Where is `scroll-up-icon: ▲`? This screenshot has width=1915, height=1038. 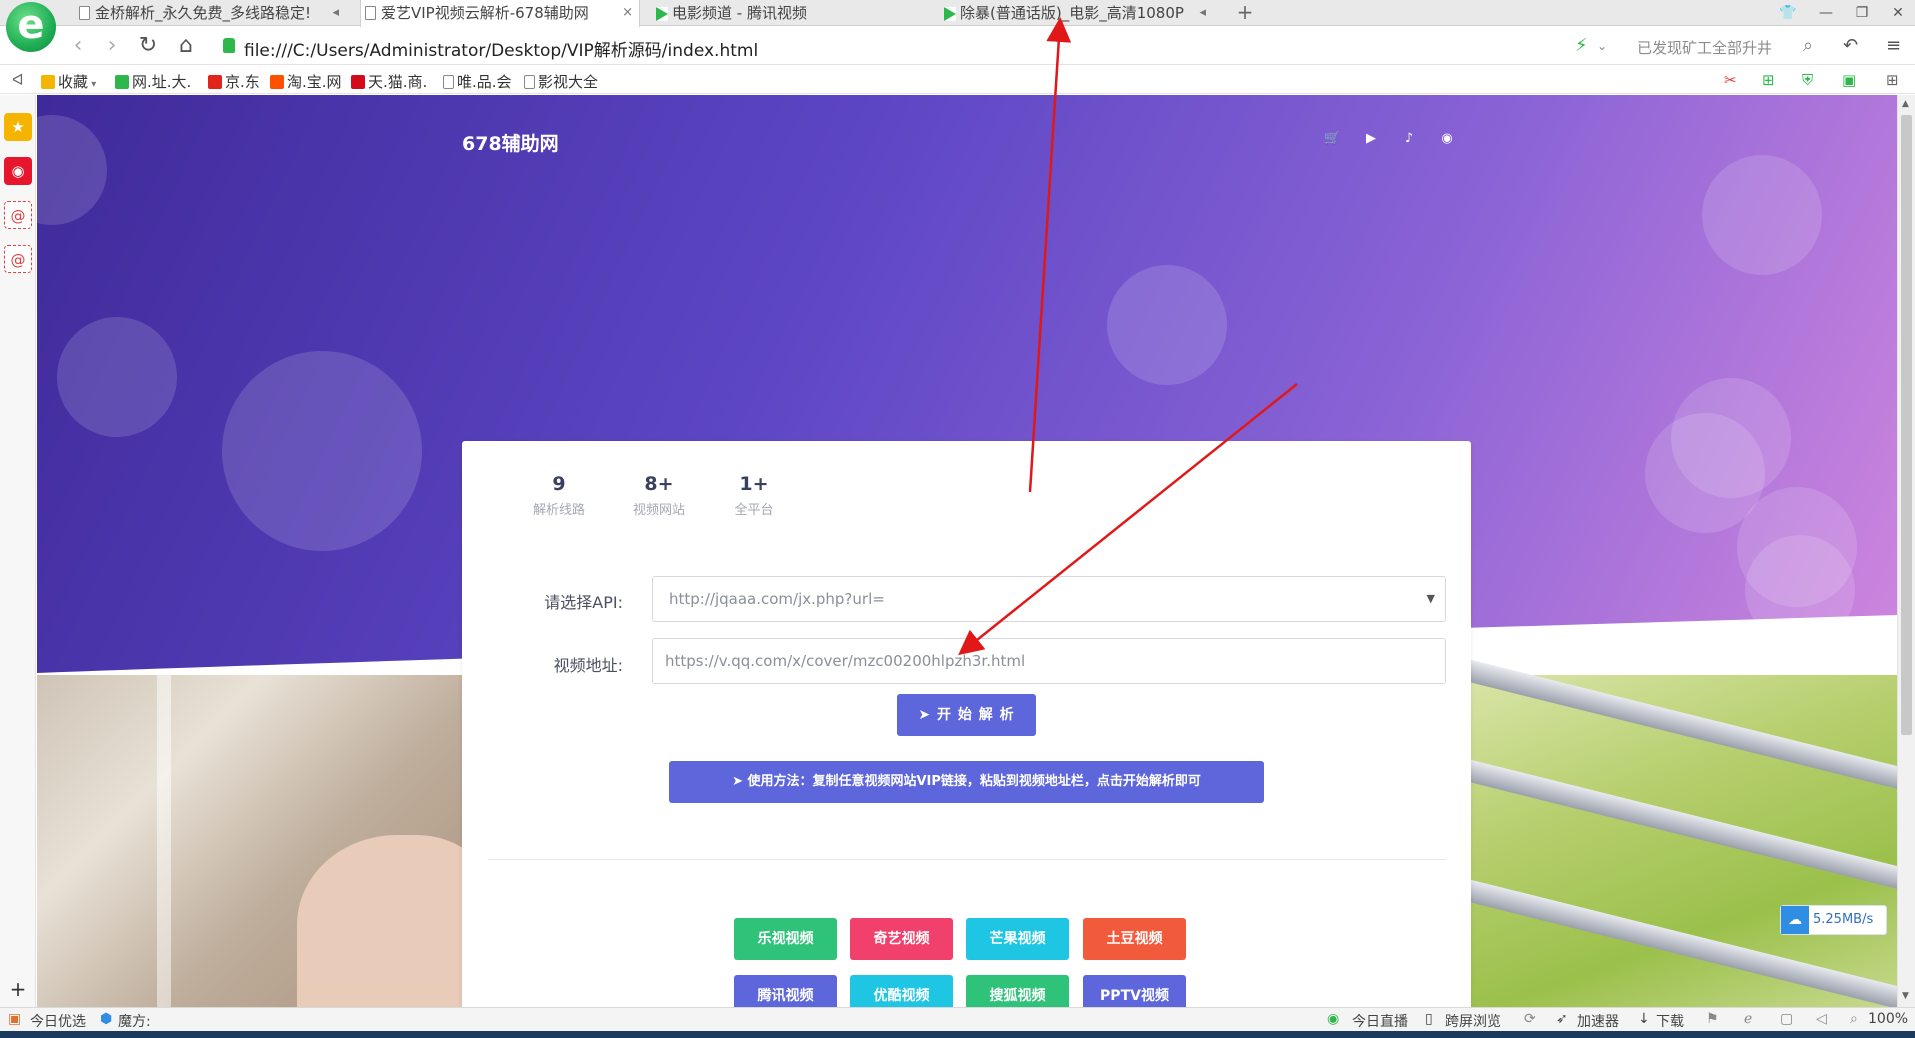 scroll-up-icon: ▲ is located at coordinates (1905, 104).